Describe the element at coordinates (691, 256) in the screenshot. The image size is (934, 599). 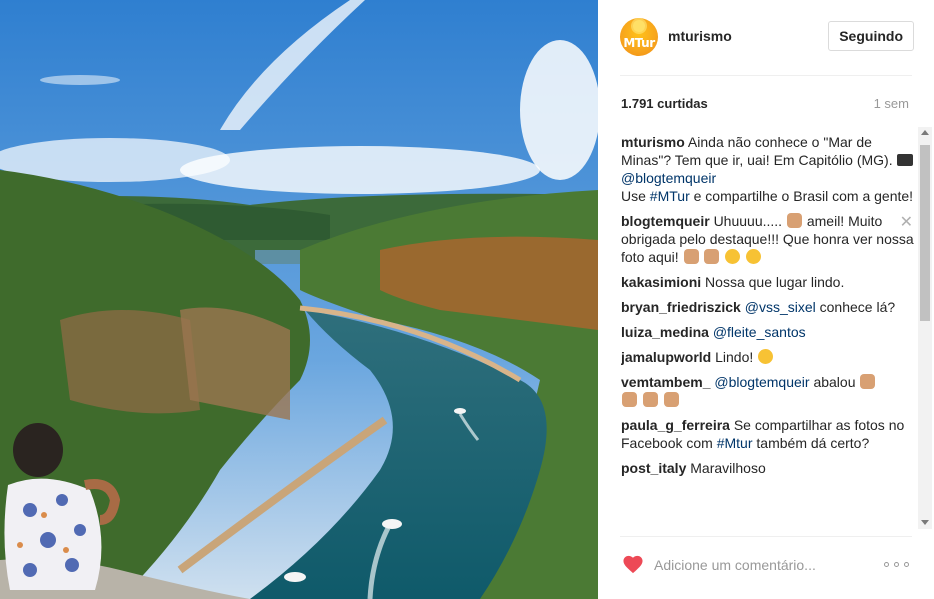
I see `praying-emoji-icon` at that location.